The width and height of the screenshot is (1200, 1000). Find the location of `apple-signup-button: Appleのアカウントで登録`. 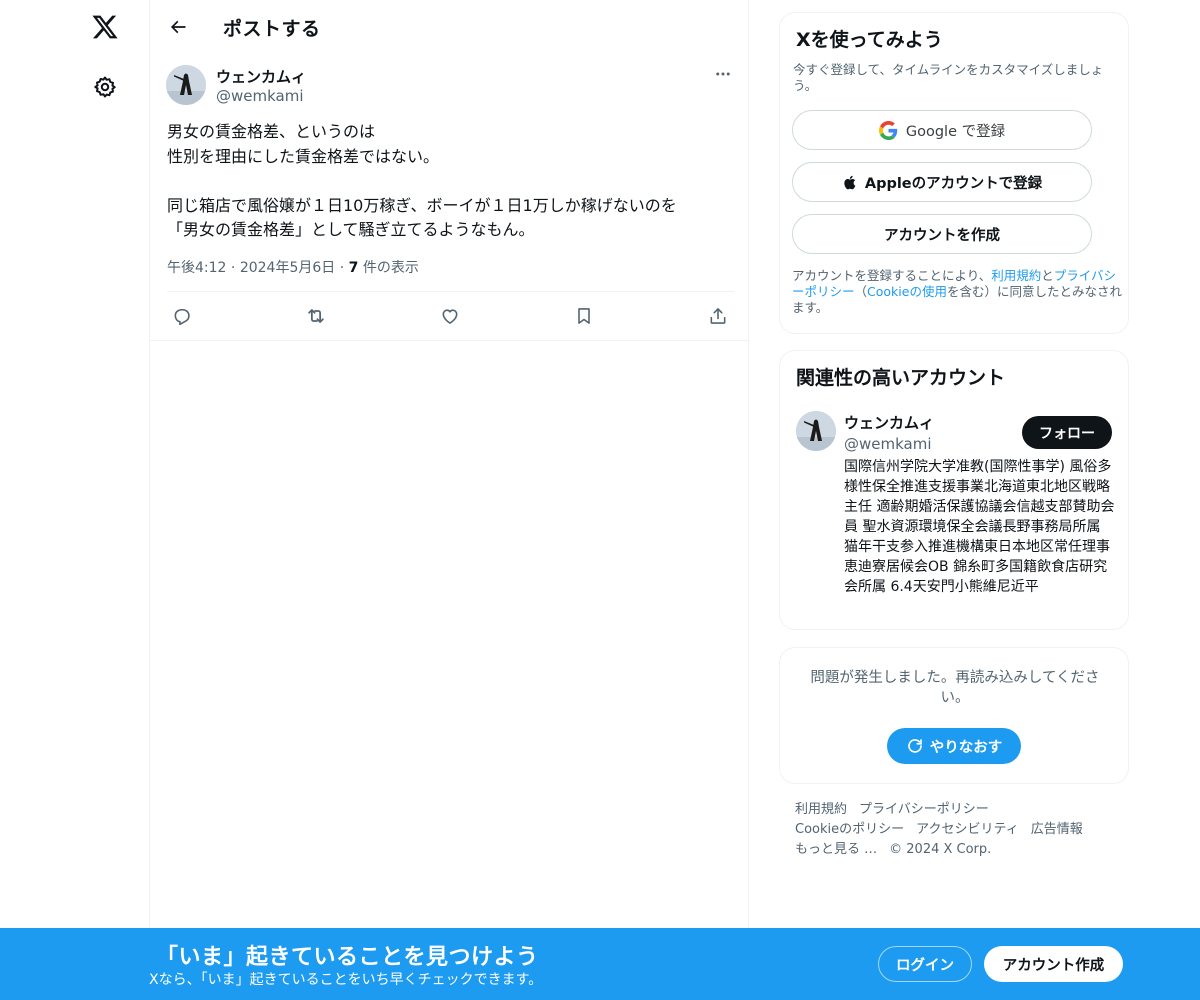

apple-signup-button: Appleのアカウントで登録 is located at coordinates (942, 182).